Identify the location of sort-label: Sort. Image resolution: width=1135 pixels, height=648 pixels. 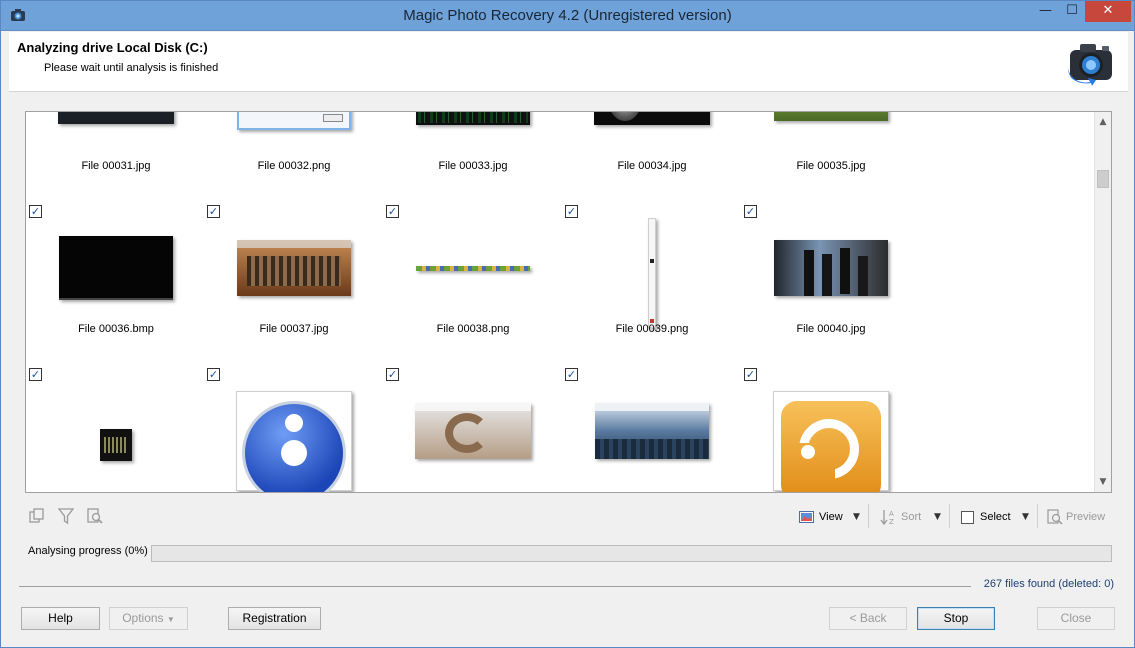
(911, 517).